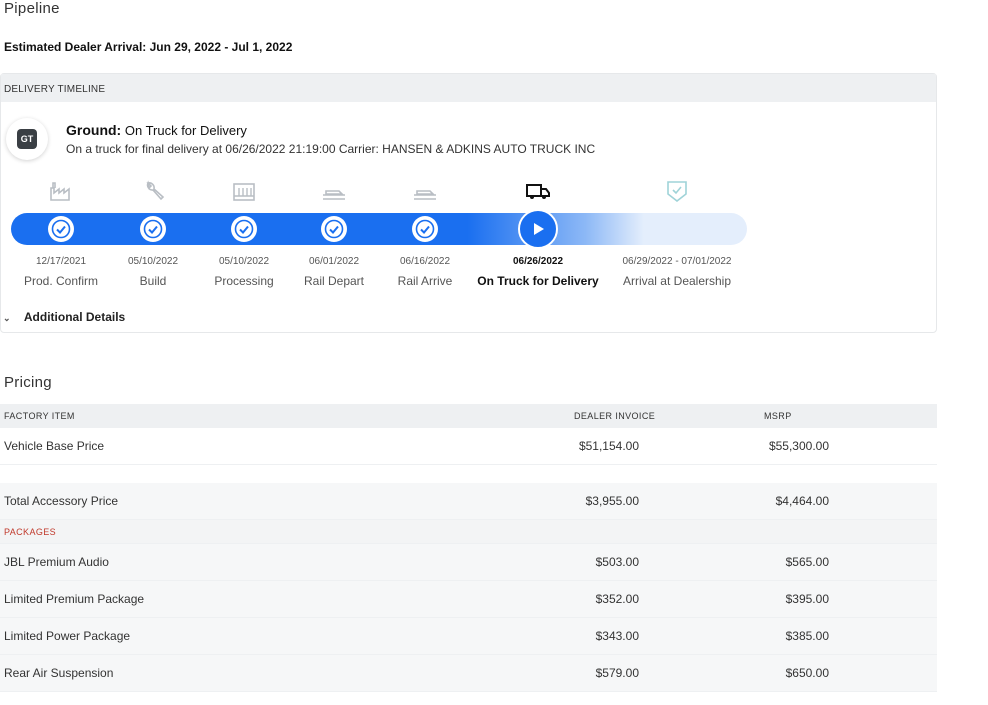  I want to click on pricing-title: Pricing, so click(28, 382).